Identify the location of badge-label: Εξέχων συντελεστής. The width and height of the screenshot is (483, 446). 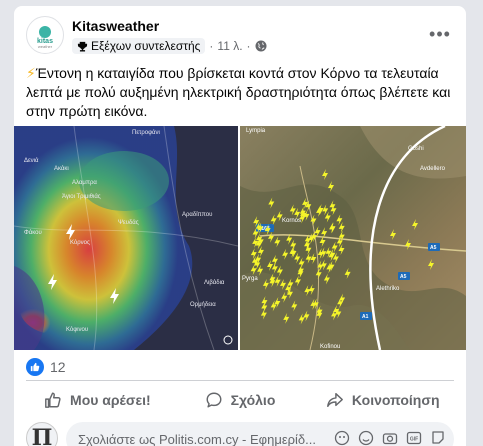
(146, 46).